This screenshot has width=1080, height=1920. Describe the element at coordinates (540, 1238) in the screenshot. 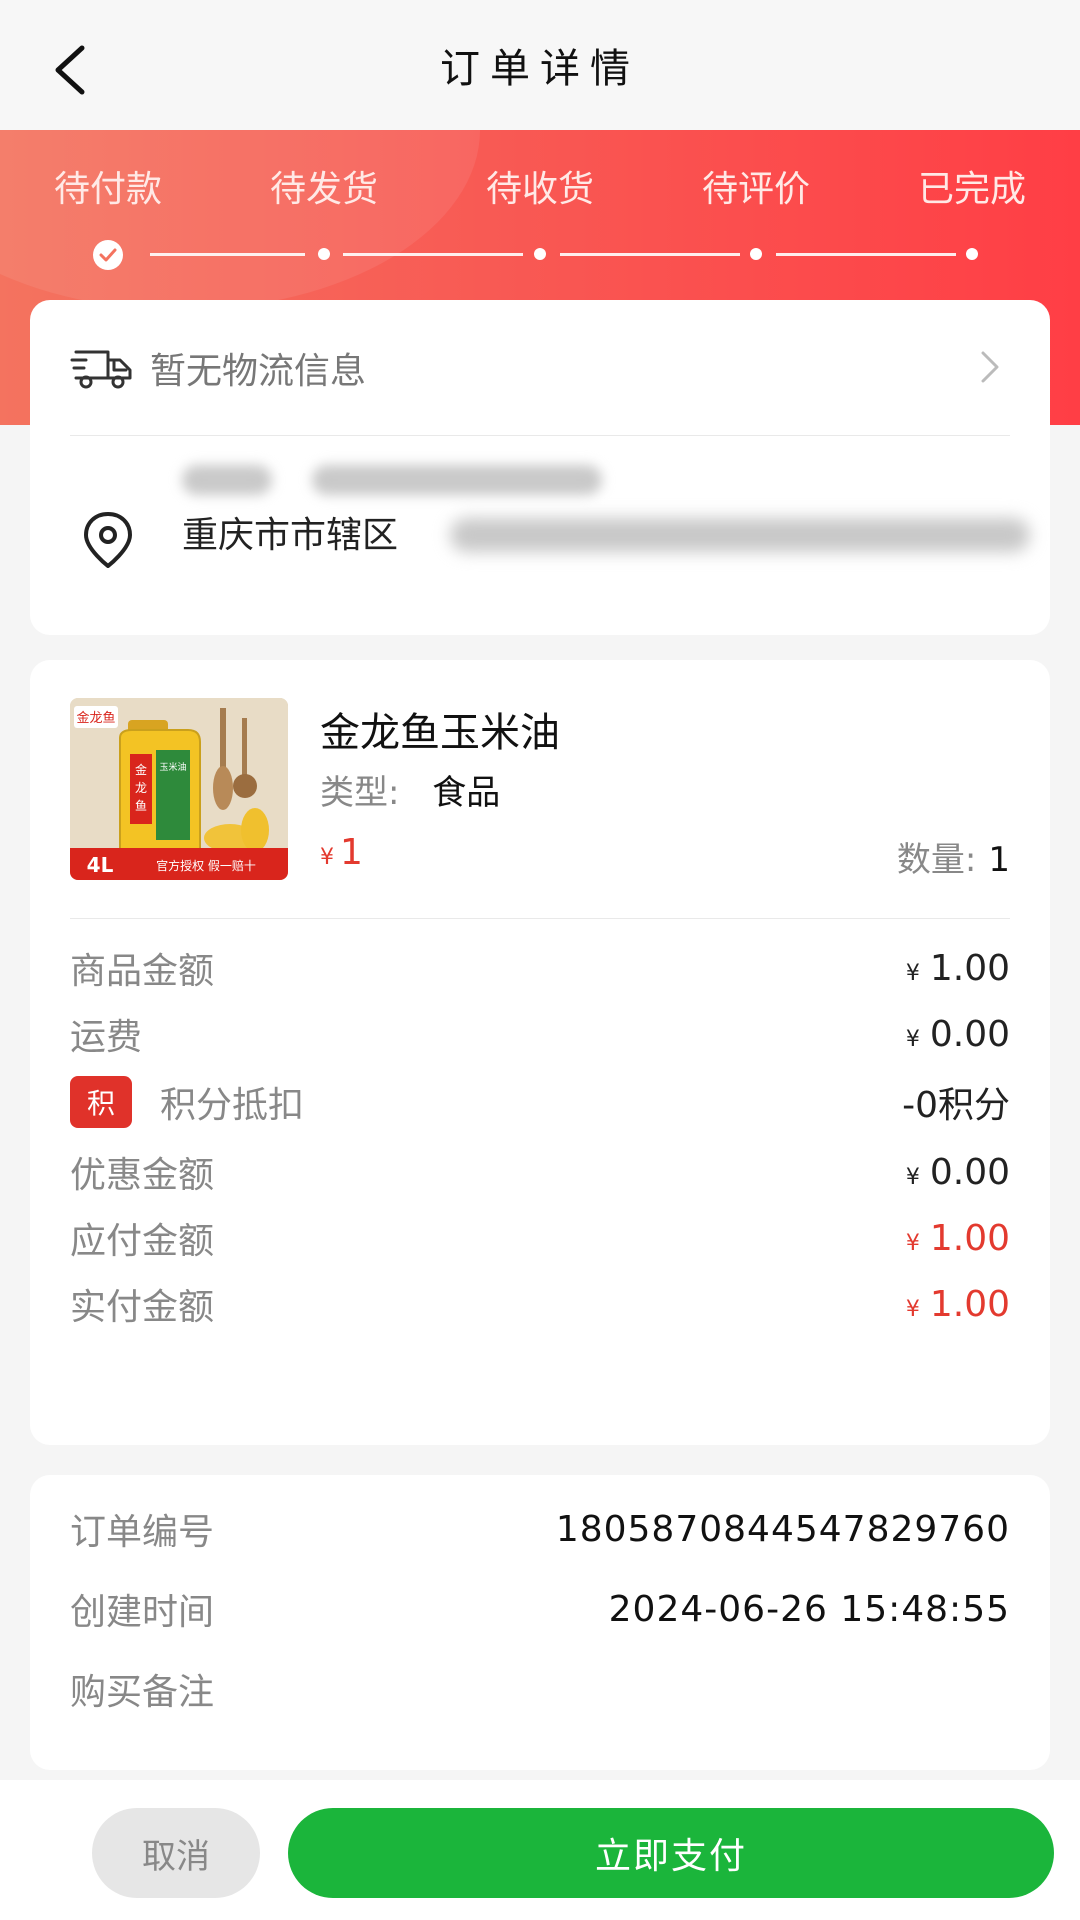

I see `payable-row: 应付金额 ¥1.00` at that location.